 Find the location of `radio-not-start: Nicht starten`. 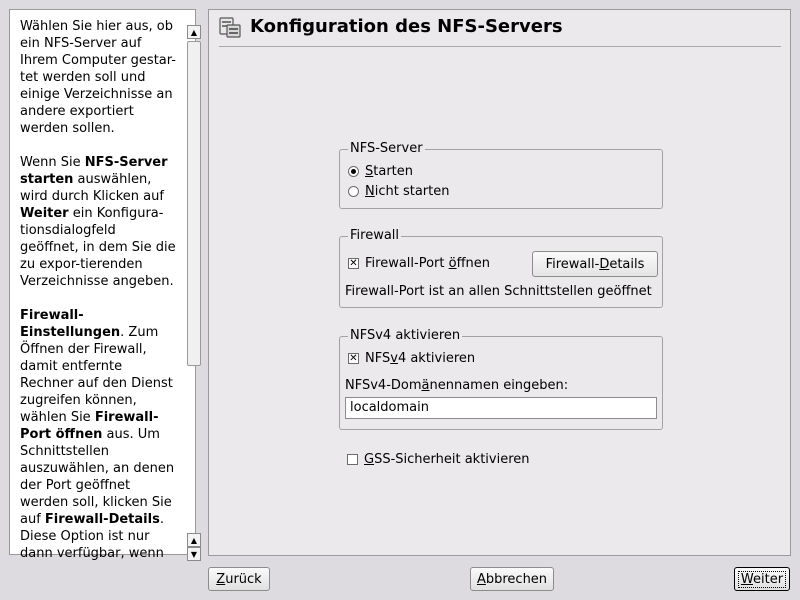

radio-not-start: Nicht starten is located at coordinates (398, 191).